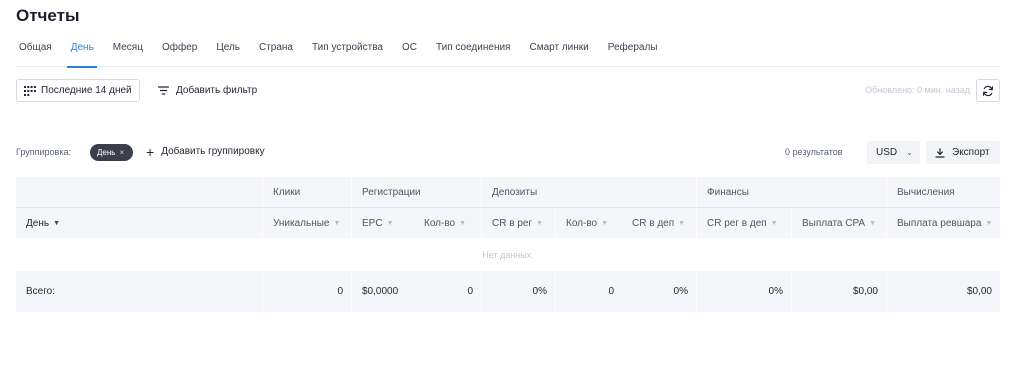 The width and height of the screenshot is (1024, 367). What do you see at coordinates (40, 291) in the screenshot?
I see `total-label: Всего:` at bounding box center [40, 291].